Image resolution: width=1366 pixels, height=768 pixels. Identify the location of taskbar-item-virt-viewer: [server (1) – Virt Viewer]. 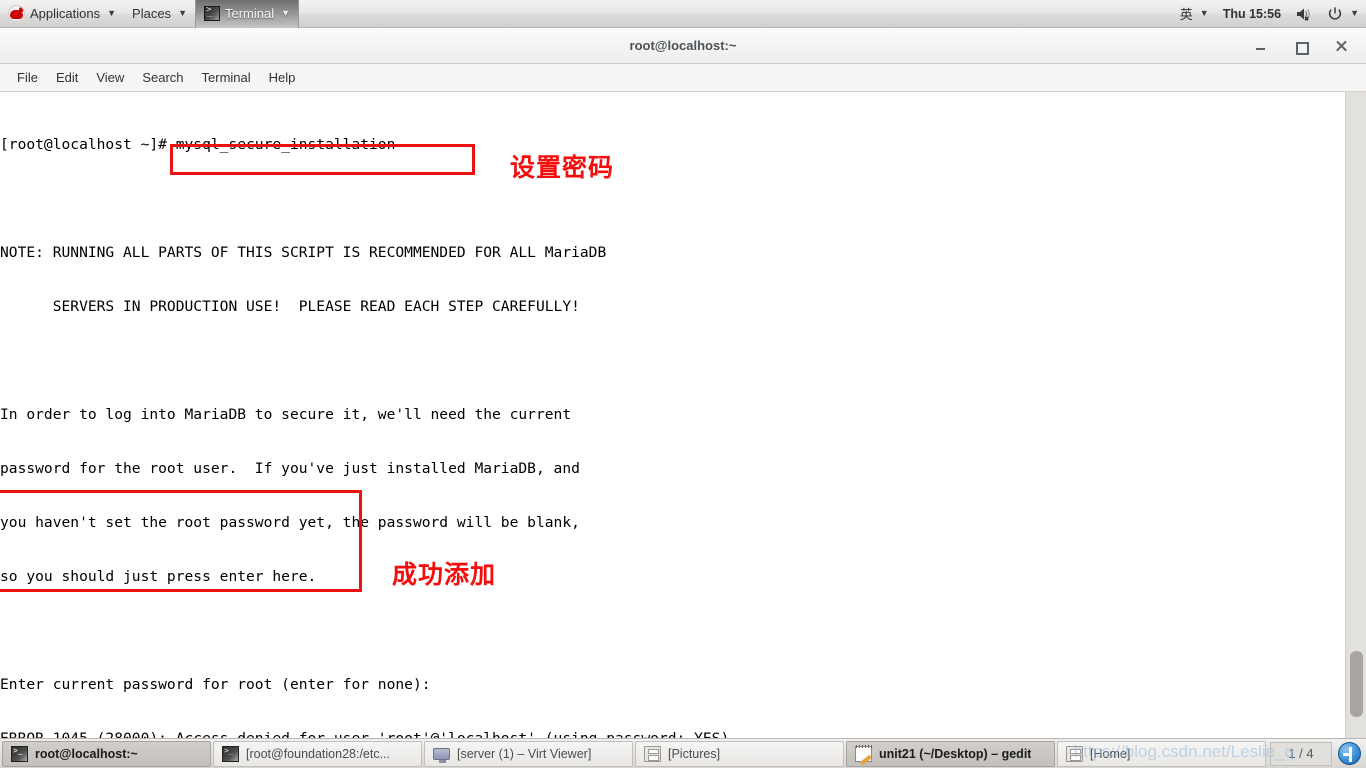
(528, 753).